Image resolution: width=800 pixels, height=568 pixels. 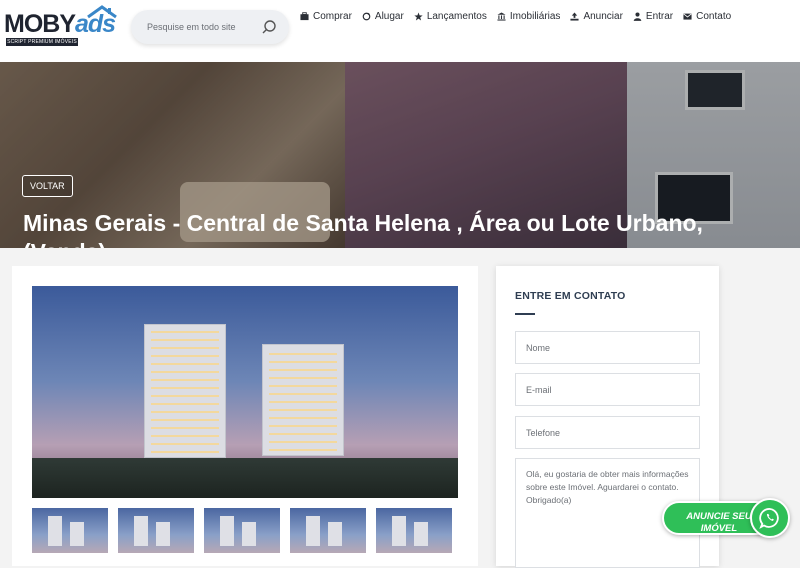 I want to click on nav-contato: Contato, so click(x=707, y=16).